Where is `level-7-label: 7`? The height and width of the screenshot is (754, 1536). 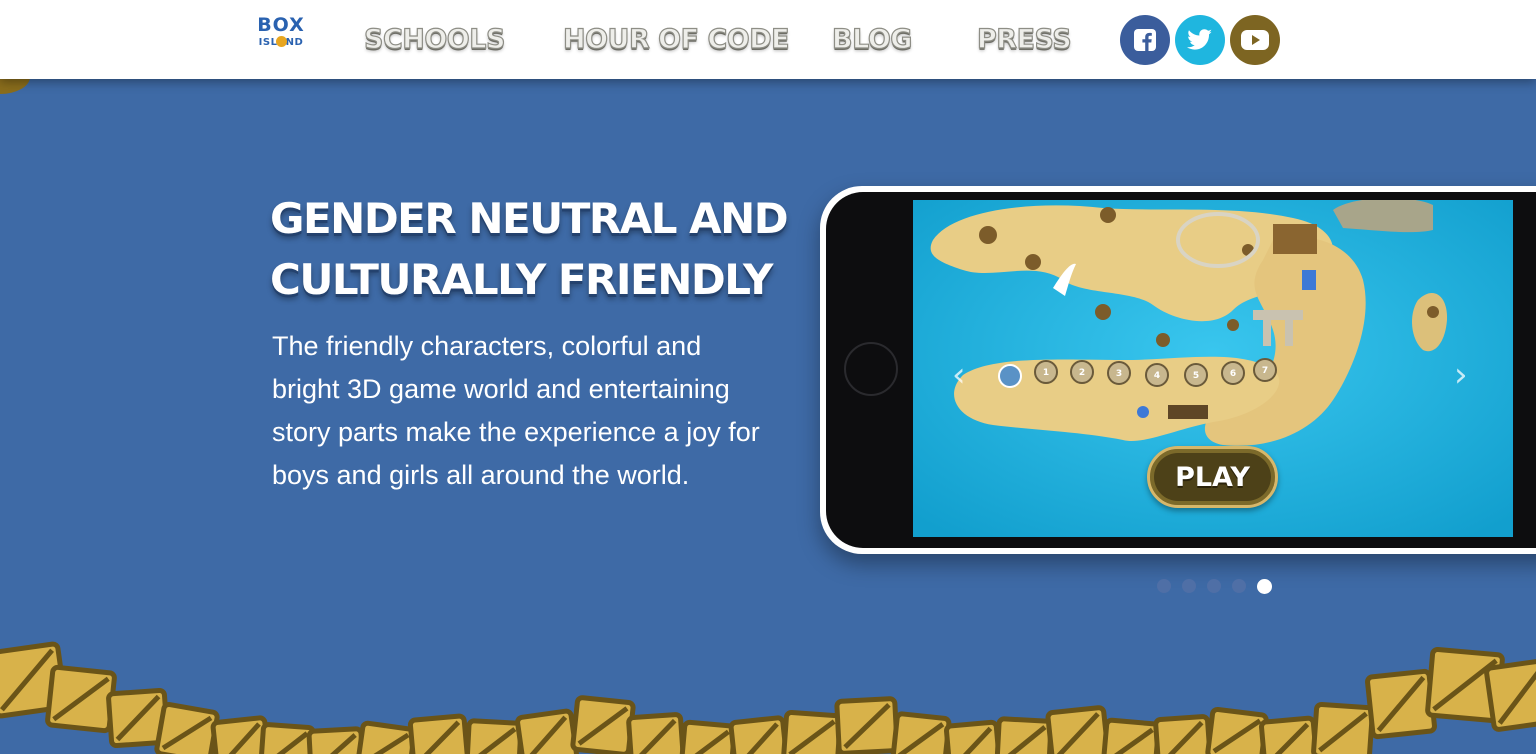 level-7-label: 7 is located at coordinates (1265, 371).